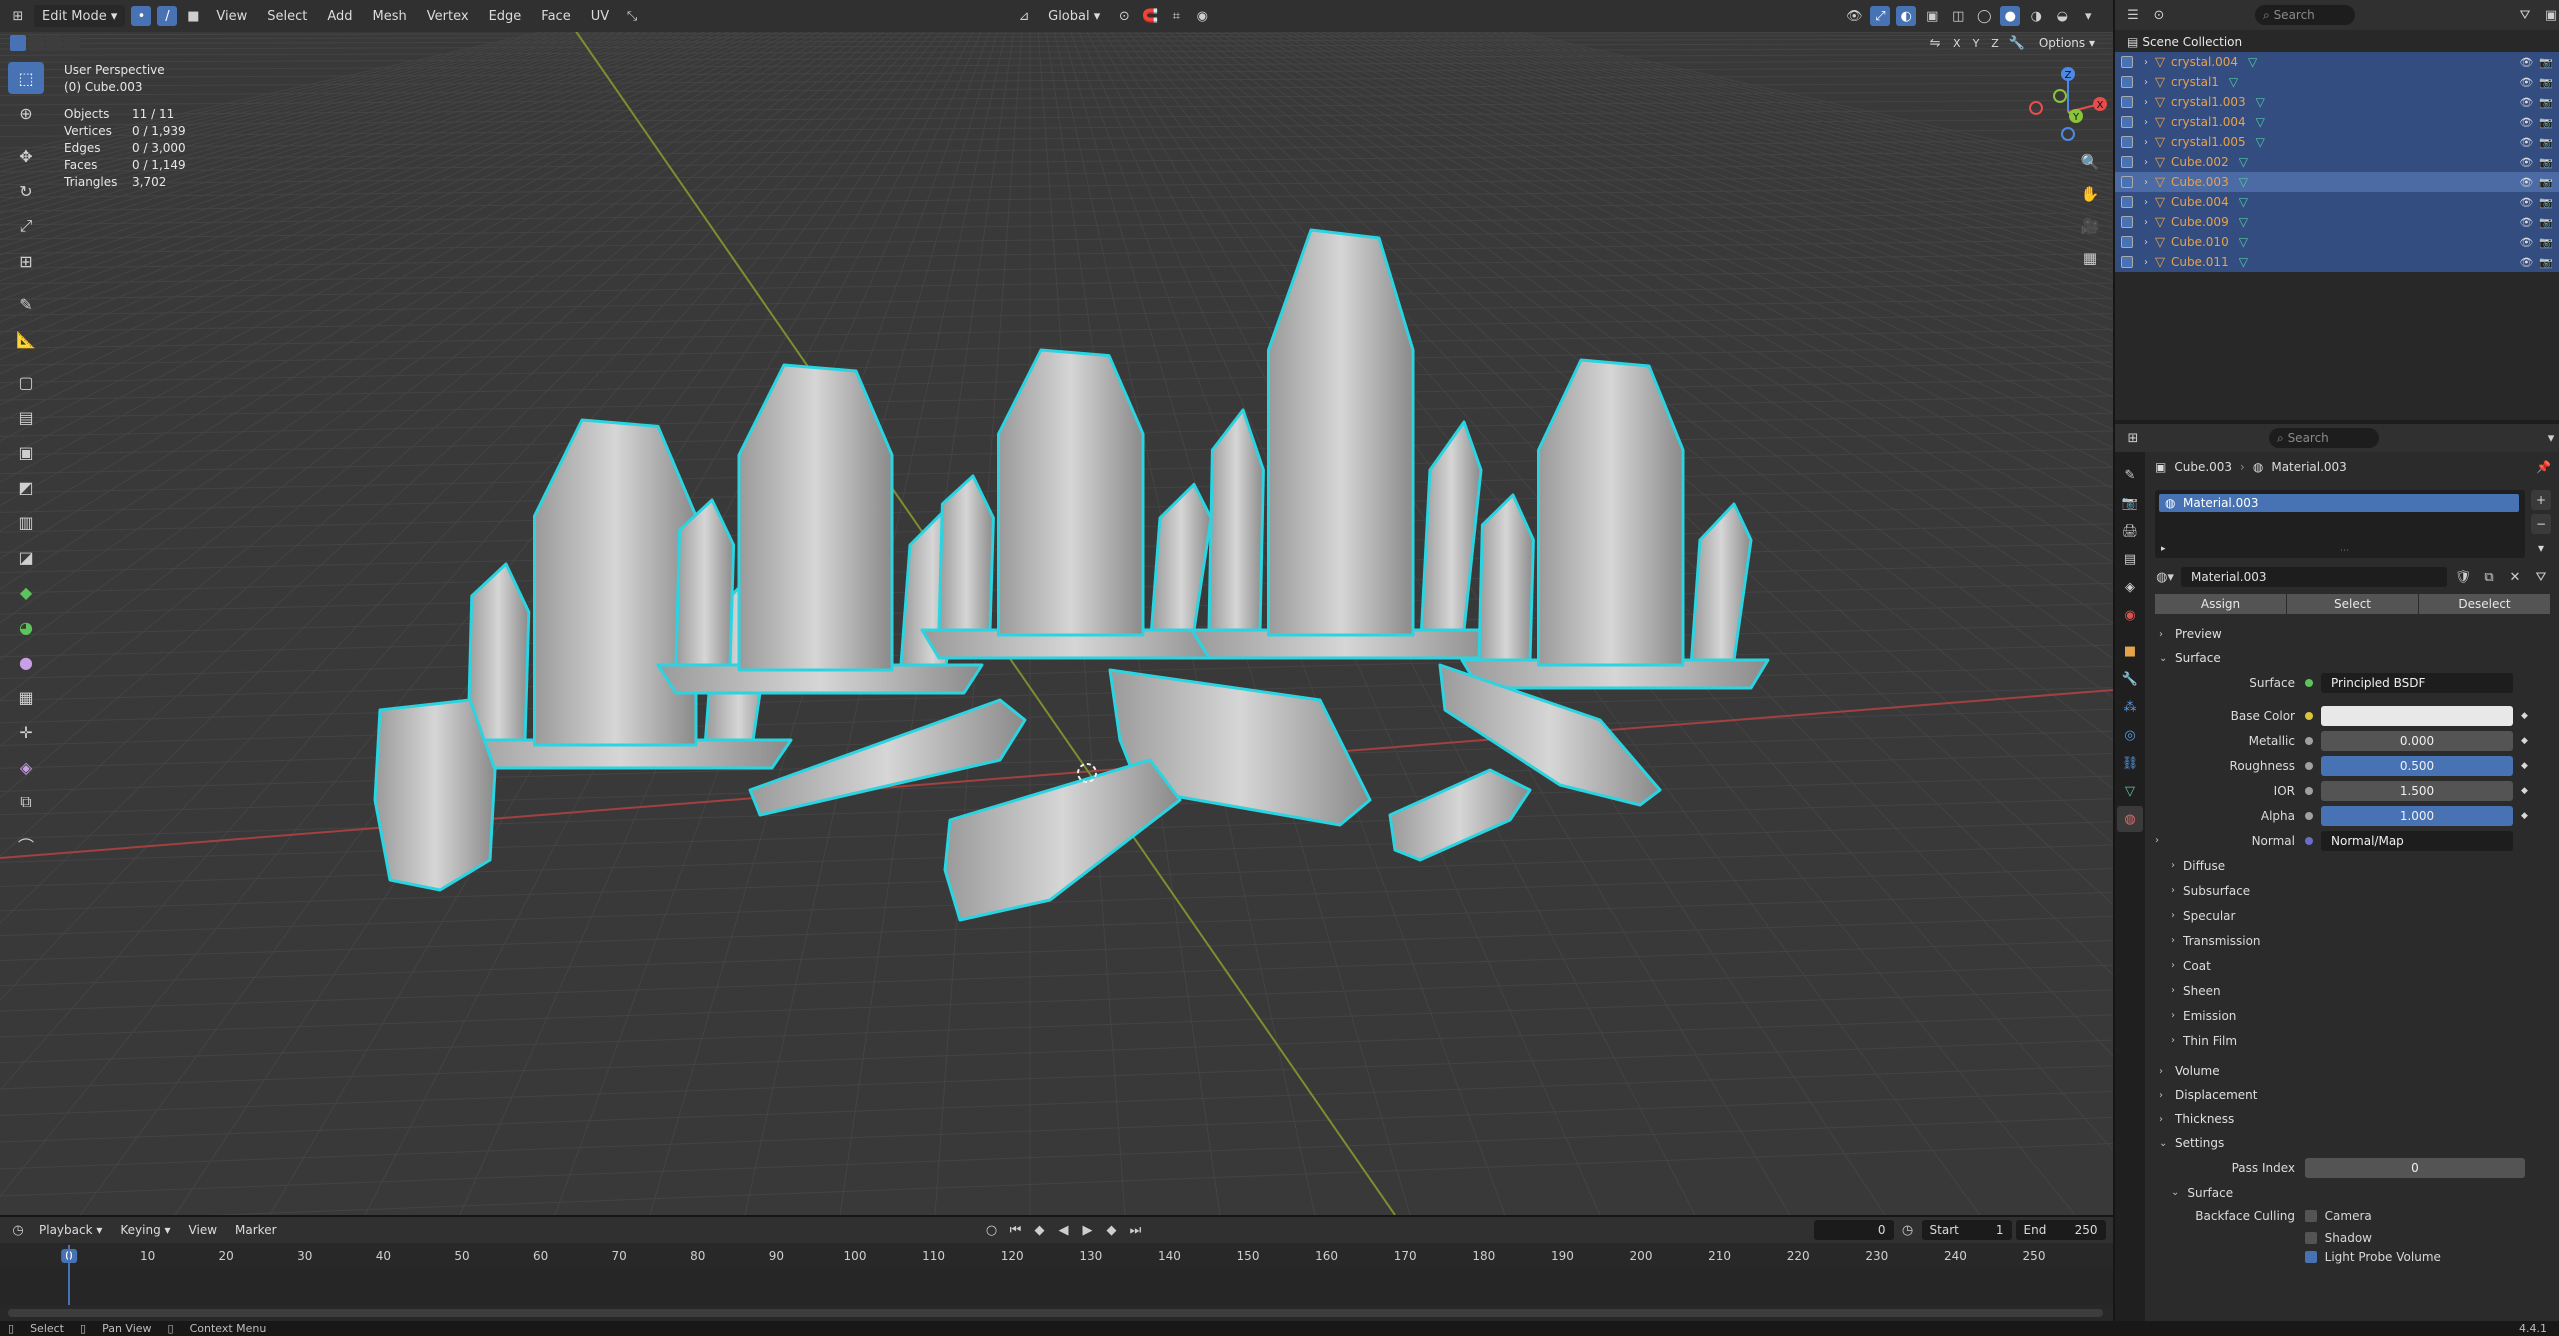 The width and height of the screenshot is (2559, 1336). What do you see at coordinates (54, 43) in the screenshot?
I see `select-subtract-icon` at bounding box center [54, 43].